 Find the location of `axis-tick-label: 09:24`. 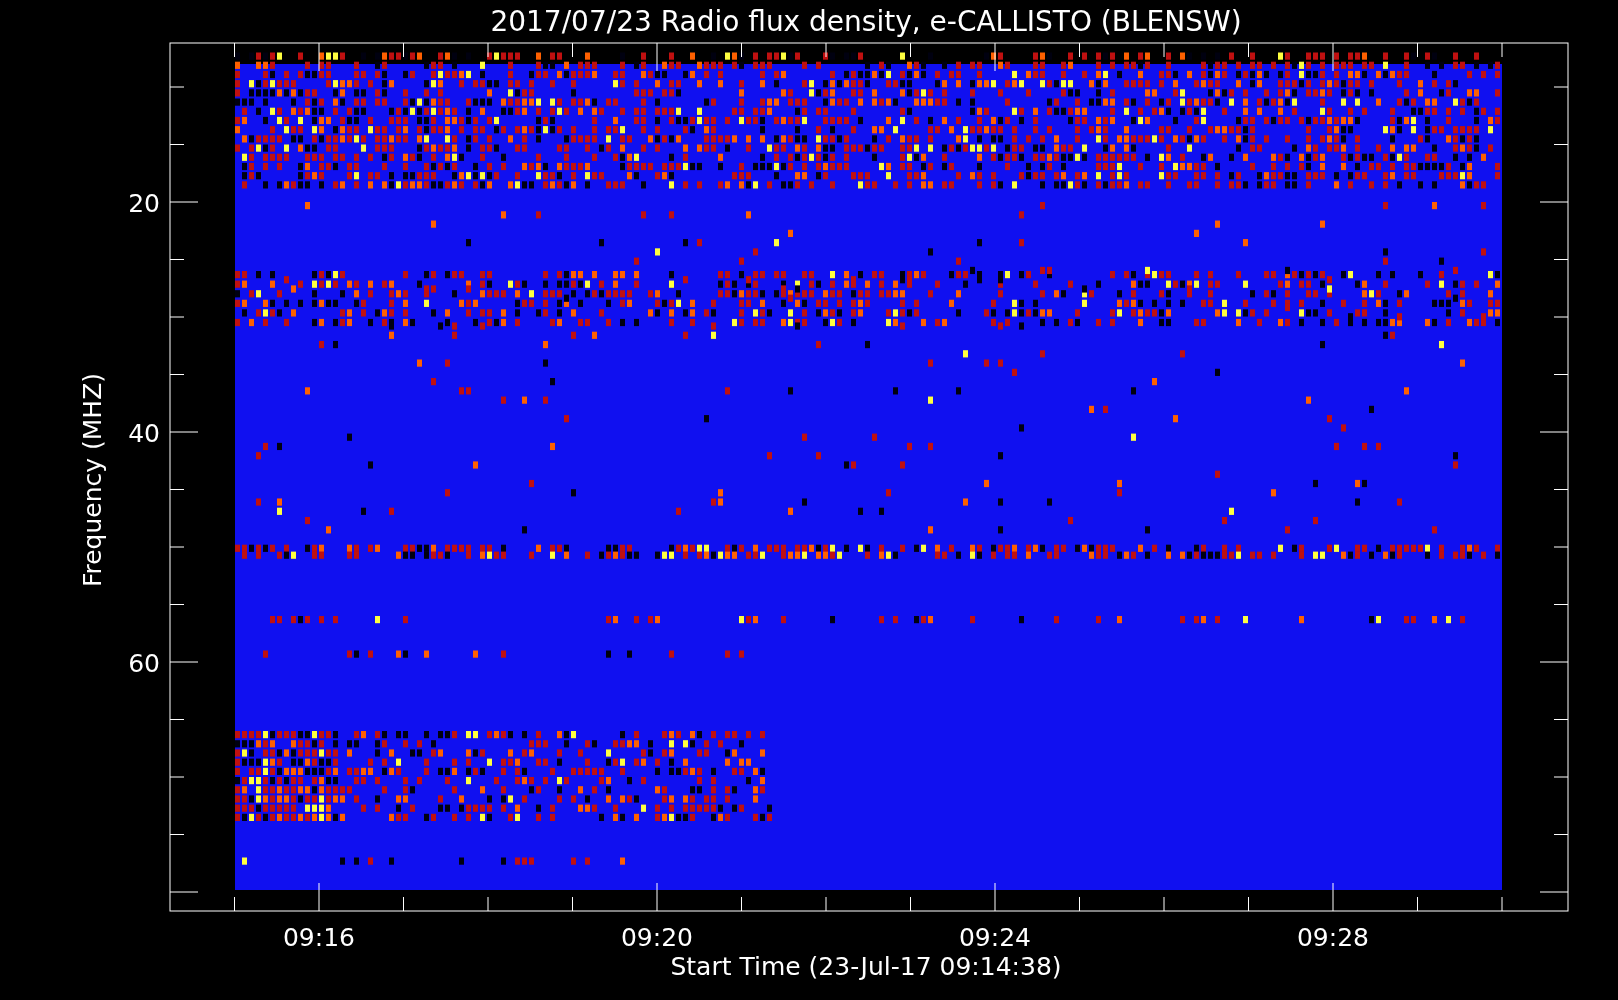

axis-tick-label: 09:24 is located at coordinates (995, 937).